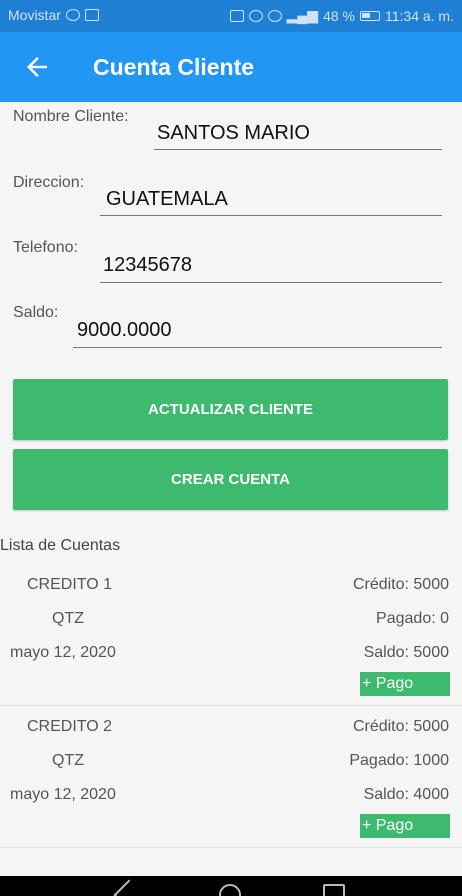 The height and width of the screenshot is (896, 462). What do you see at coordinates (230, 890) in the screenshot?
I see `nav-home-icon` at bounding box center [230, 890].